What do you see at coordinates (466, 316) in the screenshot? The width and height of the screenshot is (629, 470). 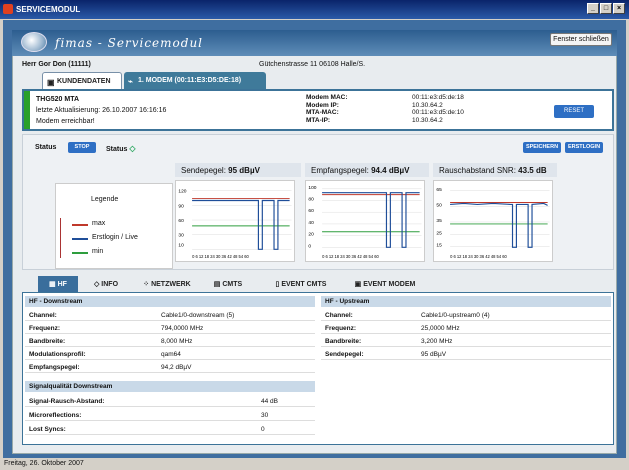 I see `table-row: Channel: Cable1/0-upstream0 (4)` at bounding box center [466, 316].